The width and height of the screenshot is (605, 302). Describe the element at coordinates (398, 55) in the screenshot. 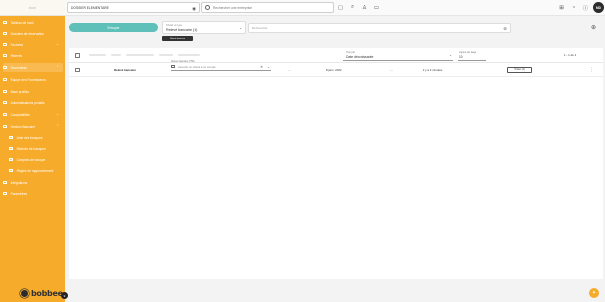

I see `sort-select: Trier par Date décroissante ⌄` at that location.